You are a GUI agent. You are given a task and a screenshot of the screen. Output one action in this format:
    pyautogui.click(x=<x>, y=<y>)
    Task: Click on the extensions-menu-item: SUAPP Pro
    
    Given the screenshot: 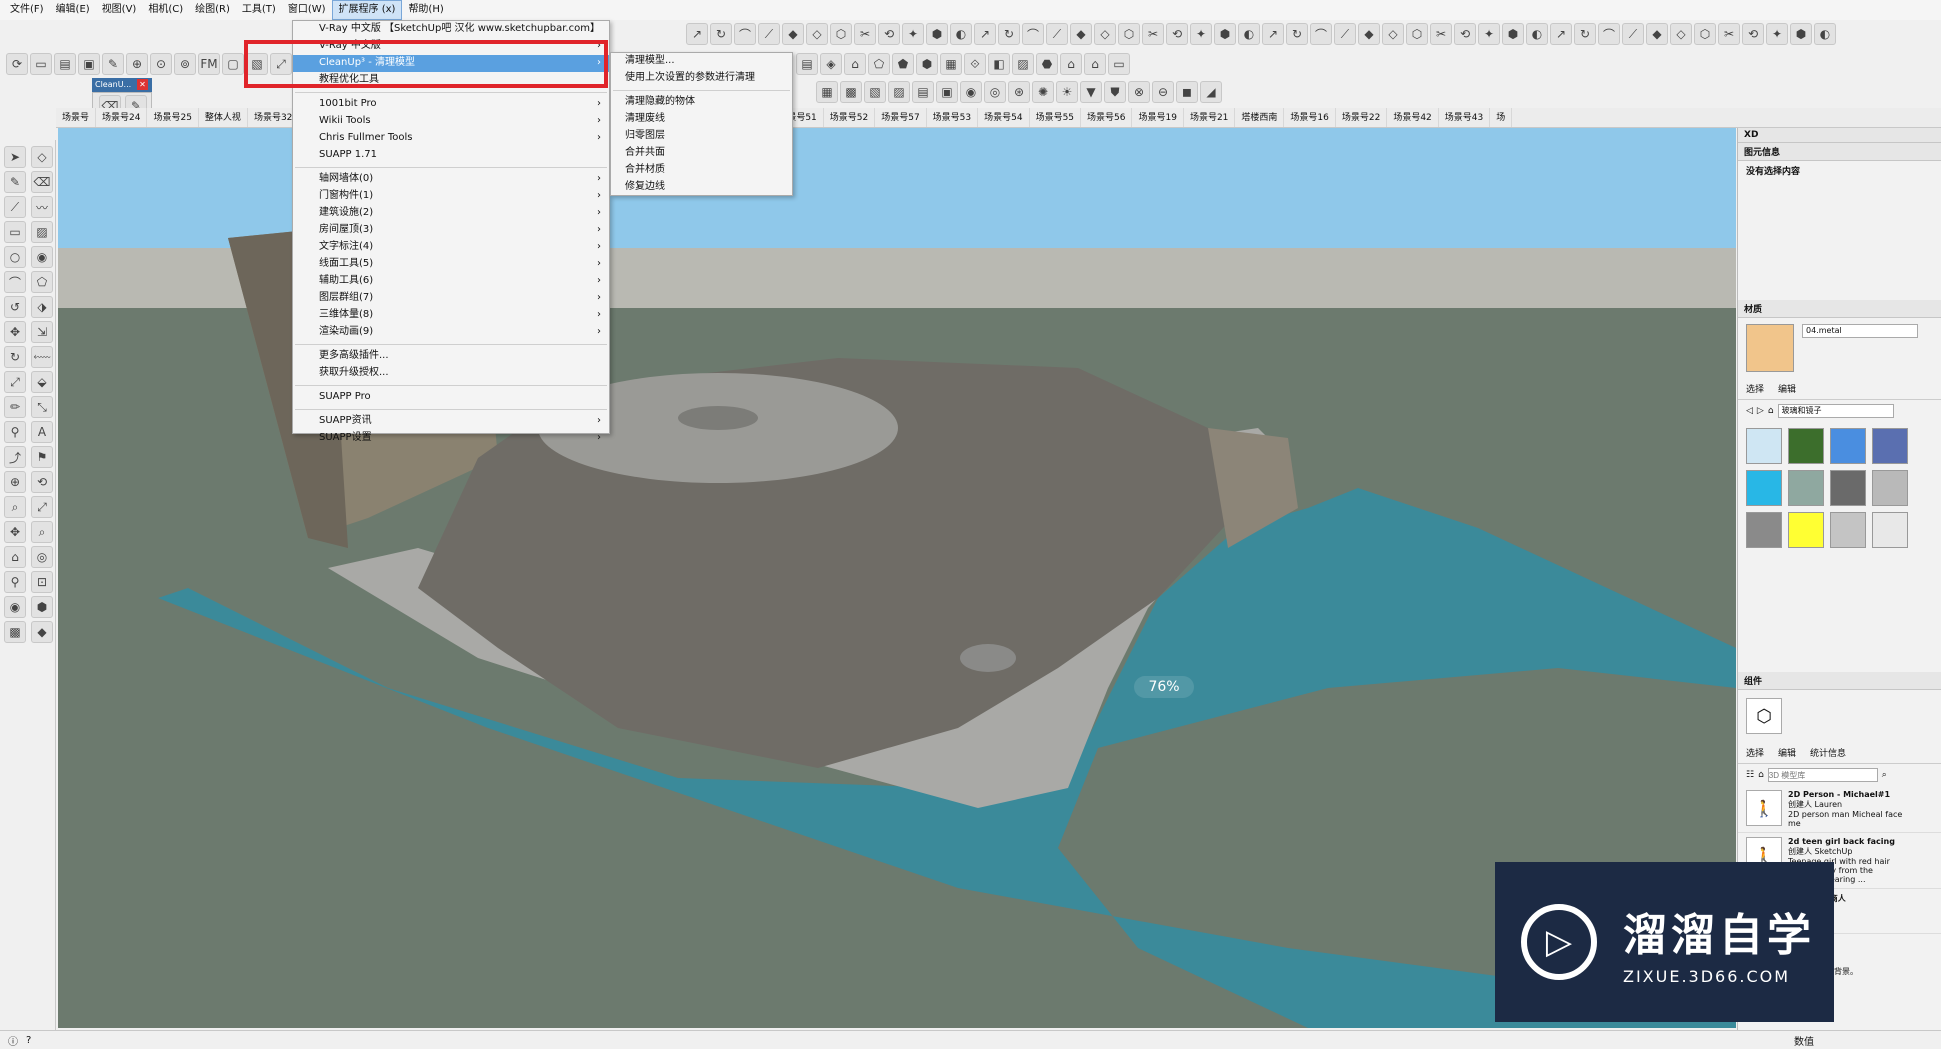 What is the action you would take?
    pyautogui.click(x=451, y=397)
    